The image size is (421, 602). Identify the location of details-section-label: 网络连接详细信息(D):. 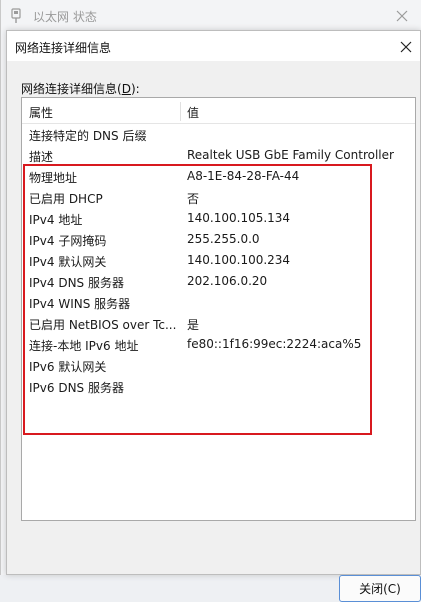
(80, 89).